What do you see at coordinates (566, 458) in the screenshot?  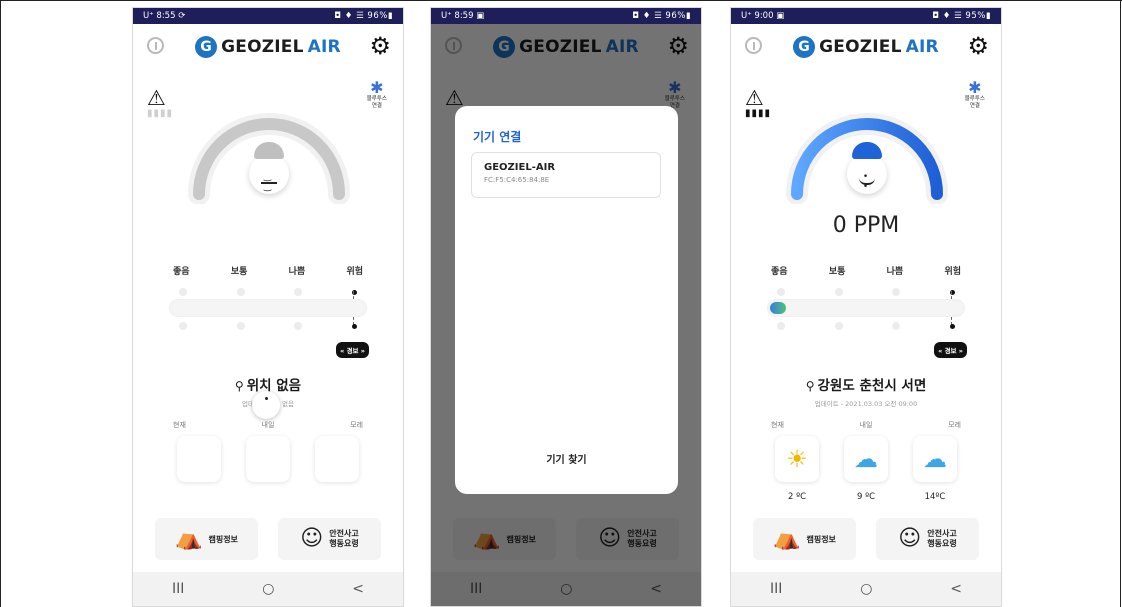 I see `scan-devices-button: 기기 찾기` at bounding box center [566, 458].